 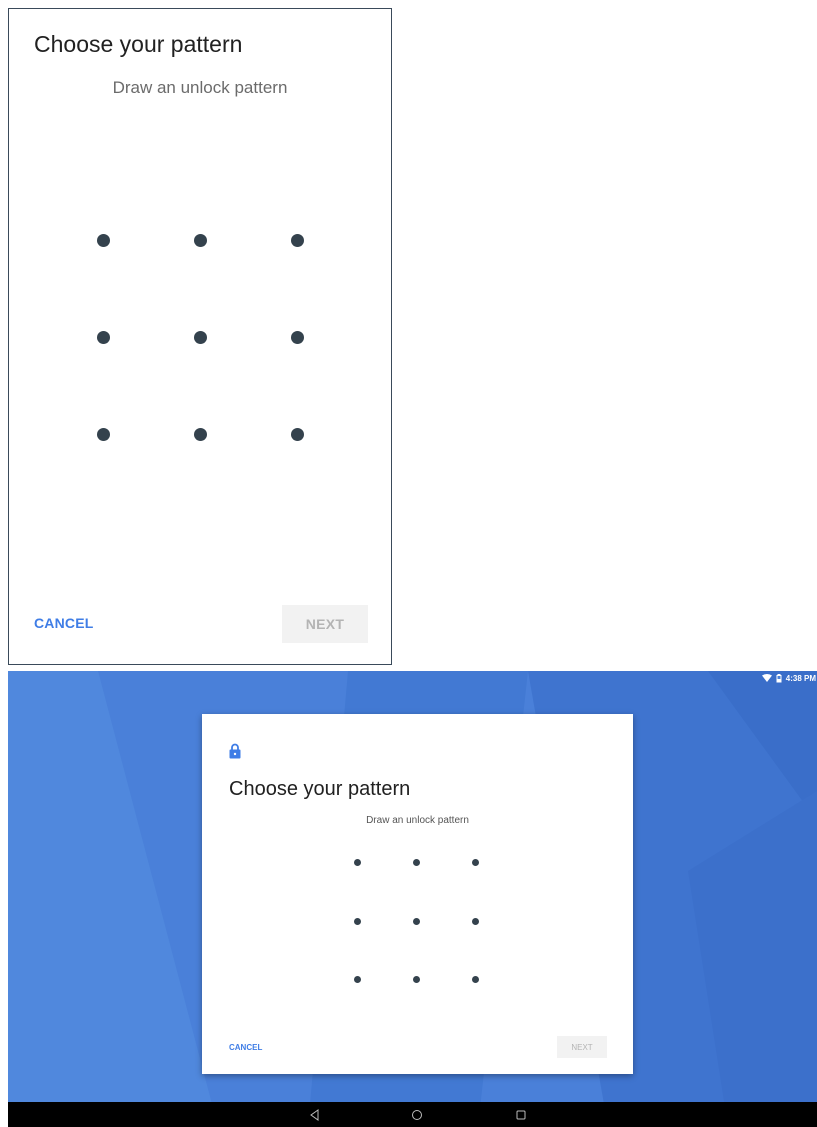 I want to click on dialog-title: Choose your pattern, so click(x=320, y=789).